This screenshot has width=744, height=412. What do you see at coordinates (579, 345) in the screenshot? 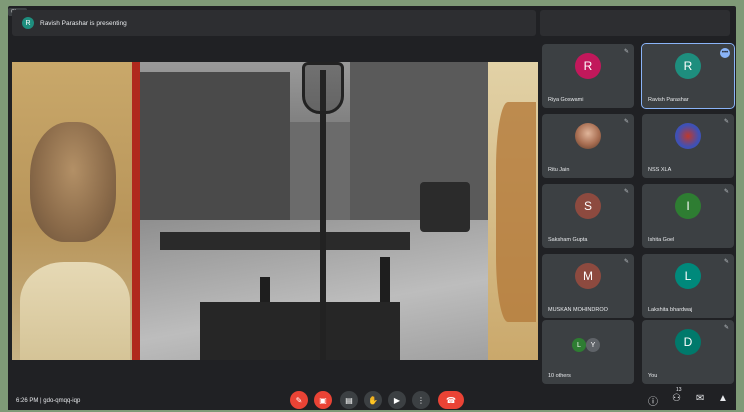
I see `others-avatar: L` at bounding box center [579, 345].